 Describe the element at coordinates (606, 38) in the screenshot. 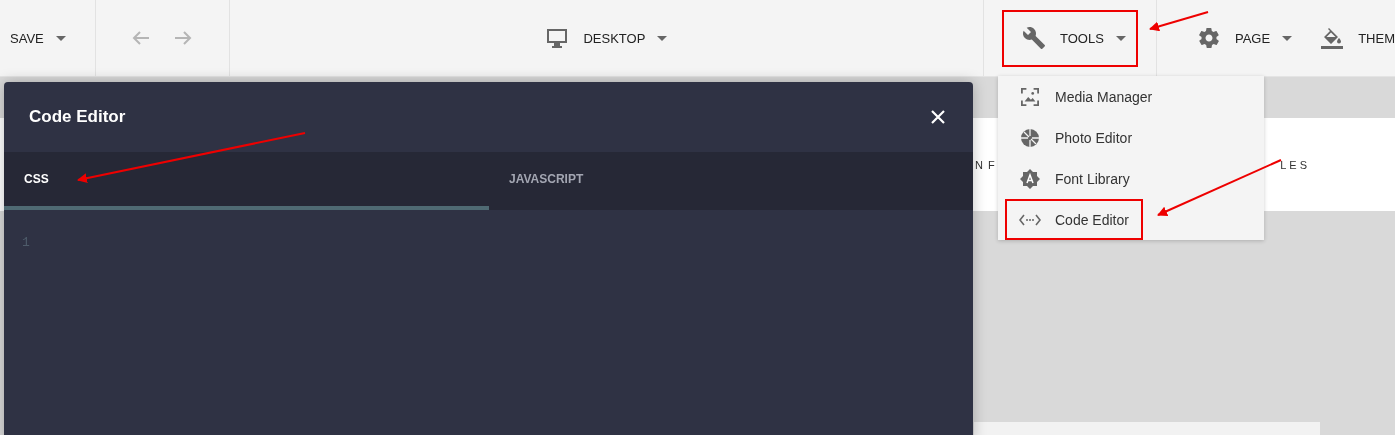

I see `device-dropdown: DESKTOP` at that location.